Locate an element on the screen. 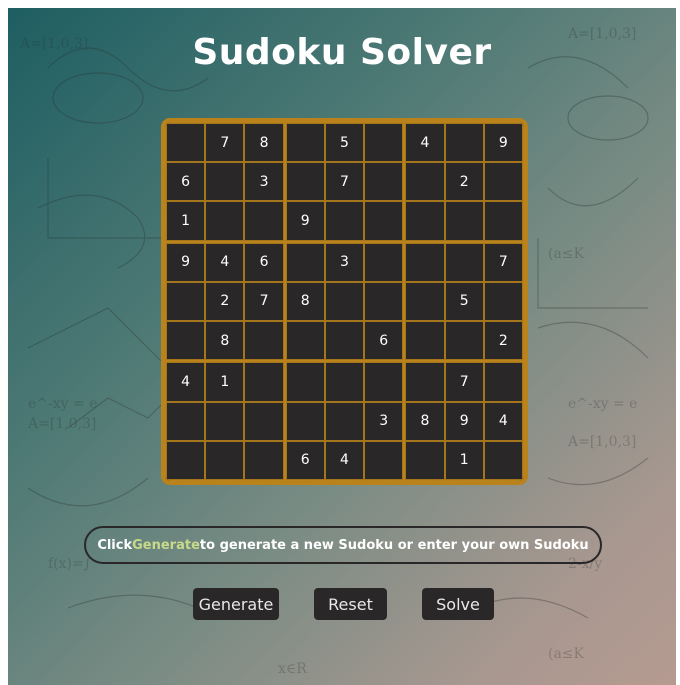 The width and height of the screenshot is (680, 685). sudoku-box: 946278 is located at coordinates (225, 301).